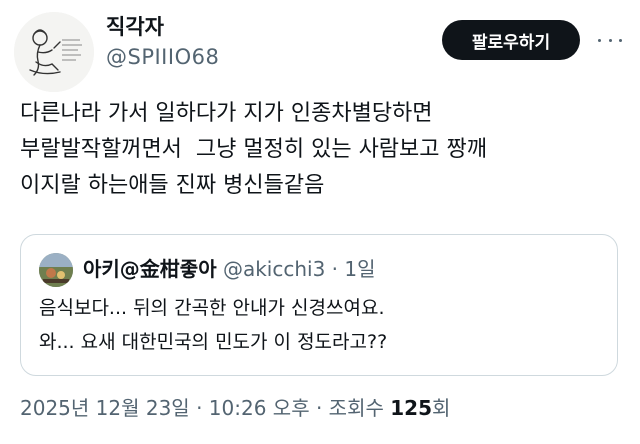  I want to click on author-handle: @SPIIIO68, so click(162, 57).